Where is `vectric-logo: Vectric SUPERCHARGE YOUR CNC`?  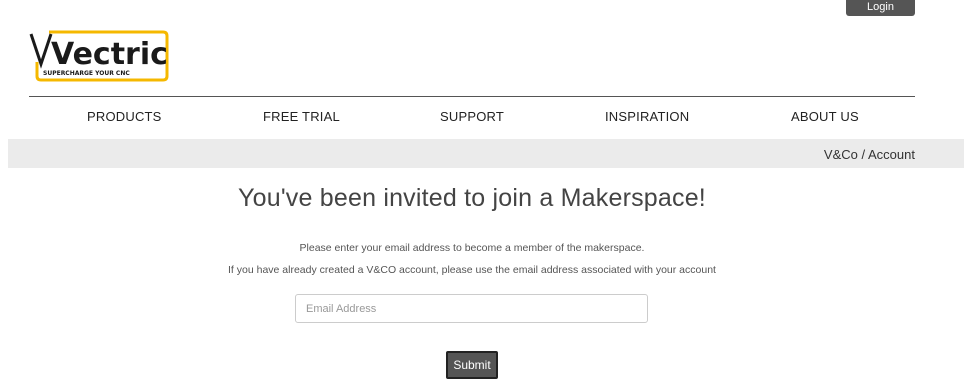
vectric-logo: Vectric SUPERCHARGE YOUR CNC is located at coordinates (99, 56).